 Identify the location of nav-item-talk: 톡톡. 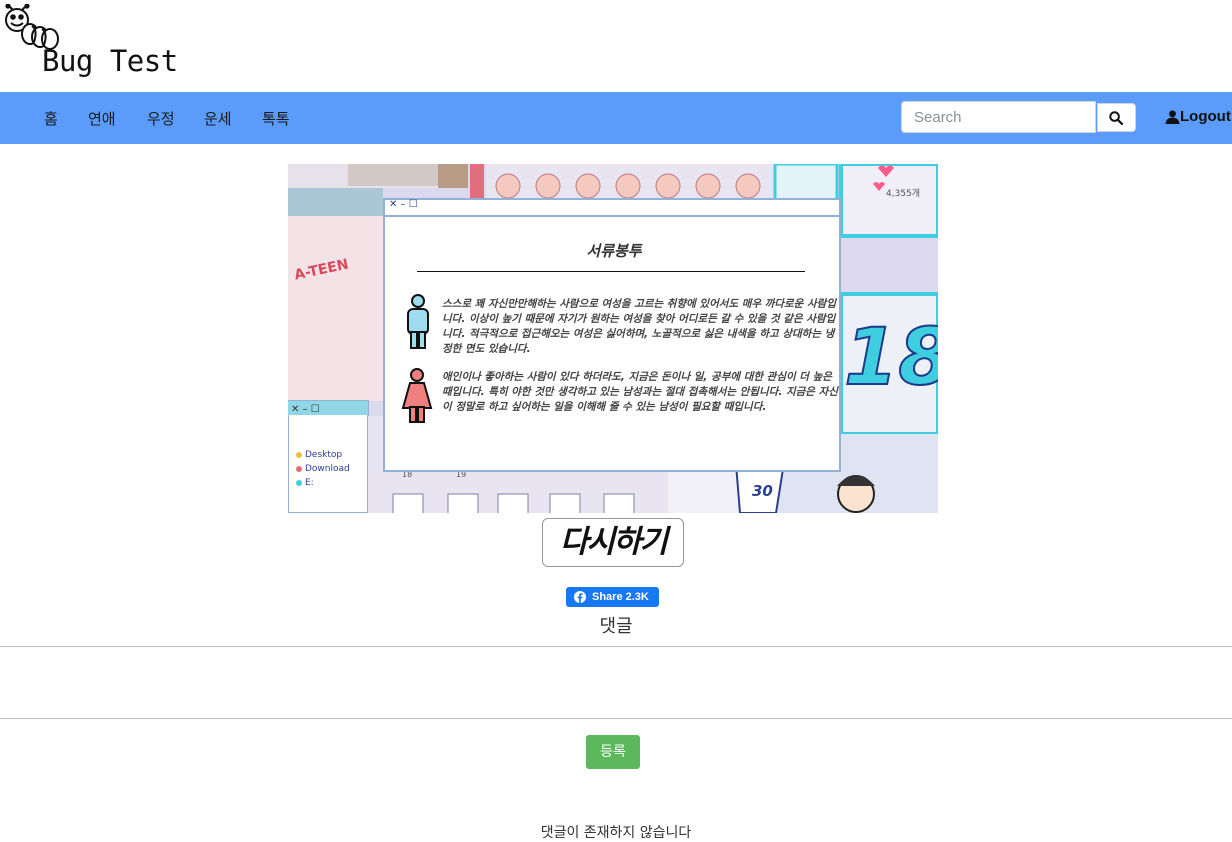
(276, 118).